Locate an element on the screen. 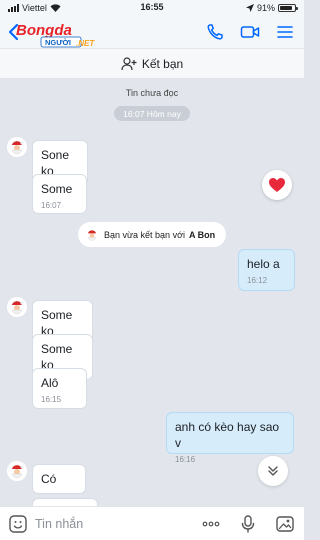  notice-prefix: Bạn vừa kết bạn với is located at coordinates (144, 234).